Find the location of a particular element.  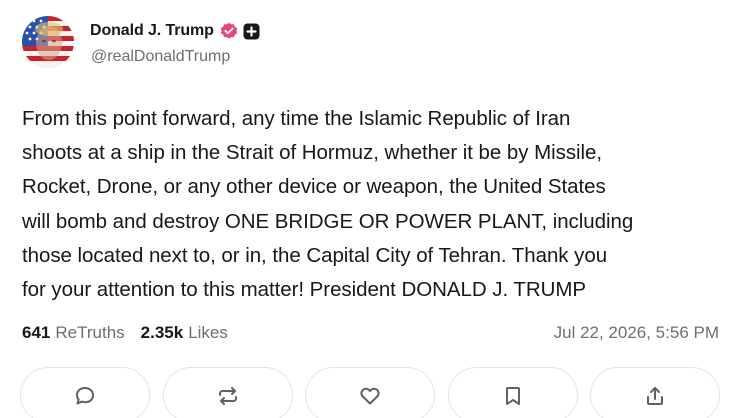

author-name-row: Donald J. Trump is located at coordinates (175, 31).